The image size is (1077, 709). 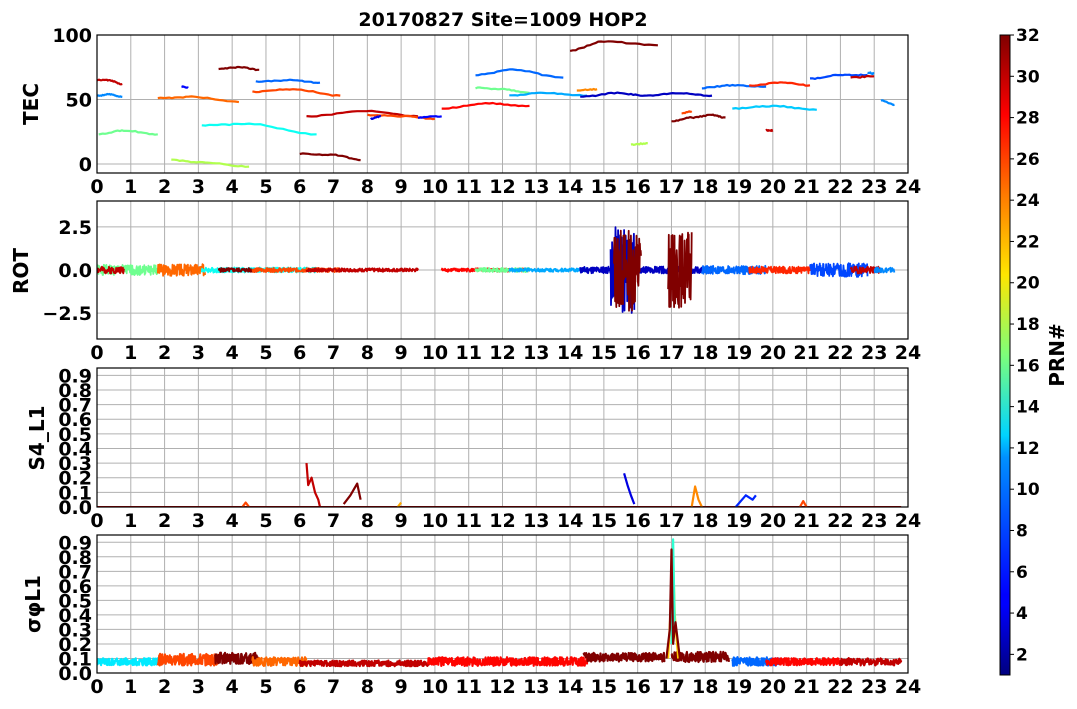 What do you see at coordinates (1022, 531) in the screenshot?
I see `colorbar-tick-label: 8` at bounding box center [1022, 531].